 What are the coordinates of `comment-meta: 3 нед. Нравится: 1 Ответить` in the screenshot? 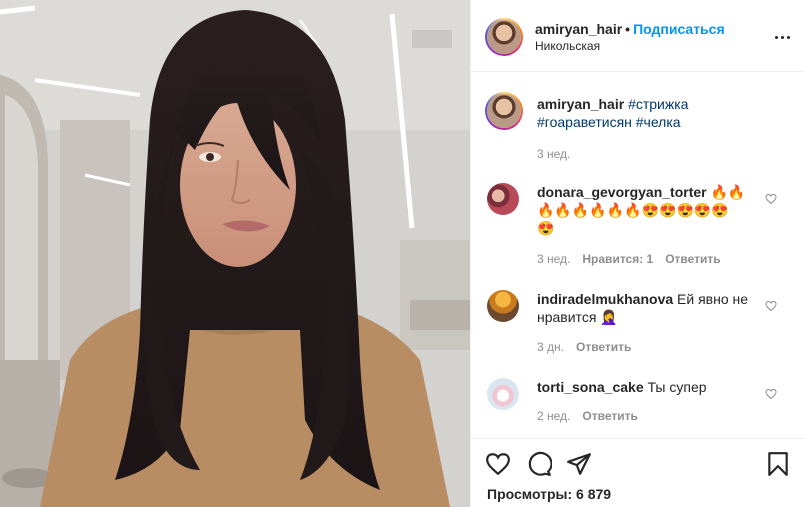 It's located at (635, 259).